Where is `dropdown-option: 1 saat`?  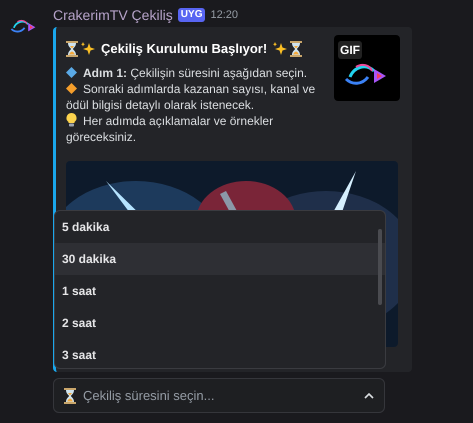 dropdown-option: 1 saat is located at coordinates (220, 291).